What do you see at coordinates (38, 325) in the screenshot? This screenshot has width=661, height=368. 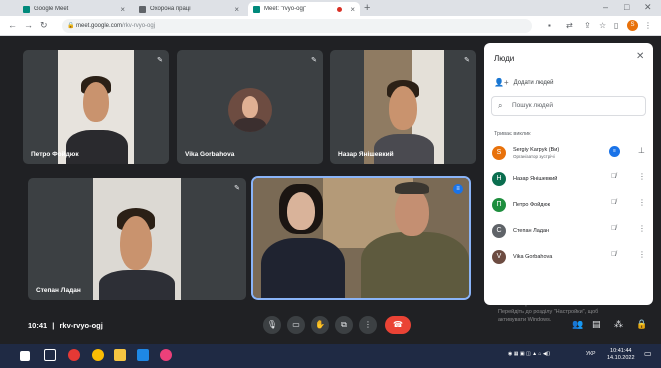 I see `meeting-time: 10:41` at bounding box center [38, 325].